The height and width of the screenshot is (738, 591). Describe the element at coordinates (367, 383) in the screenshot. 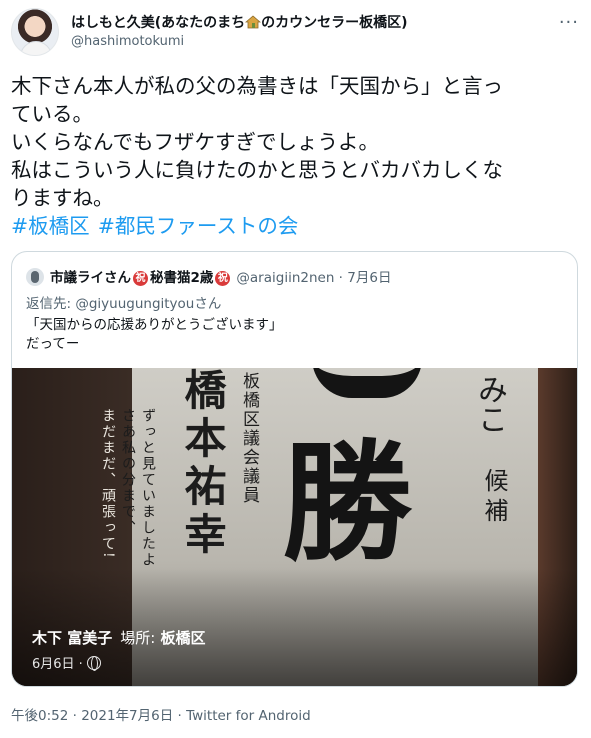

I see `poster-top-stroke` at that location.